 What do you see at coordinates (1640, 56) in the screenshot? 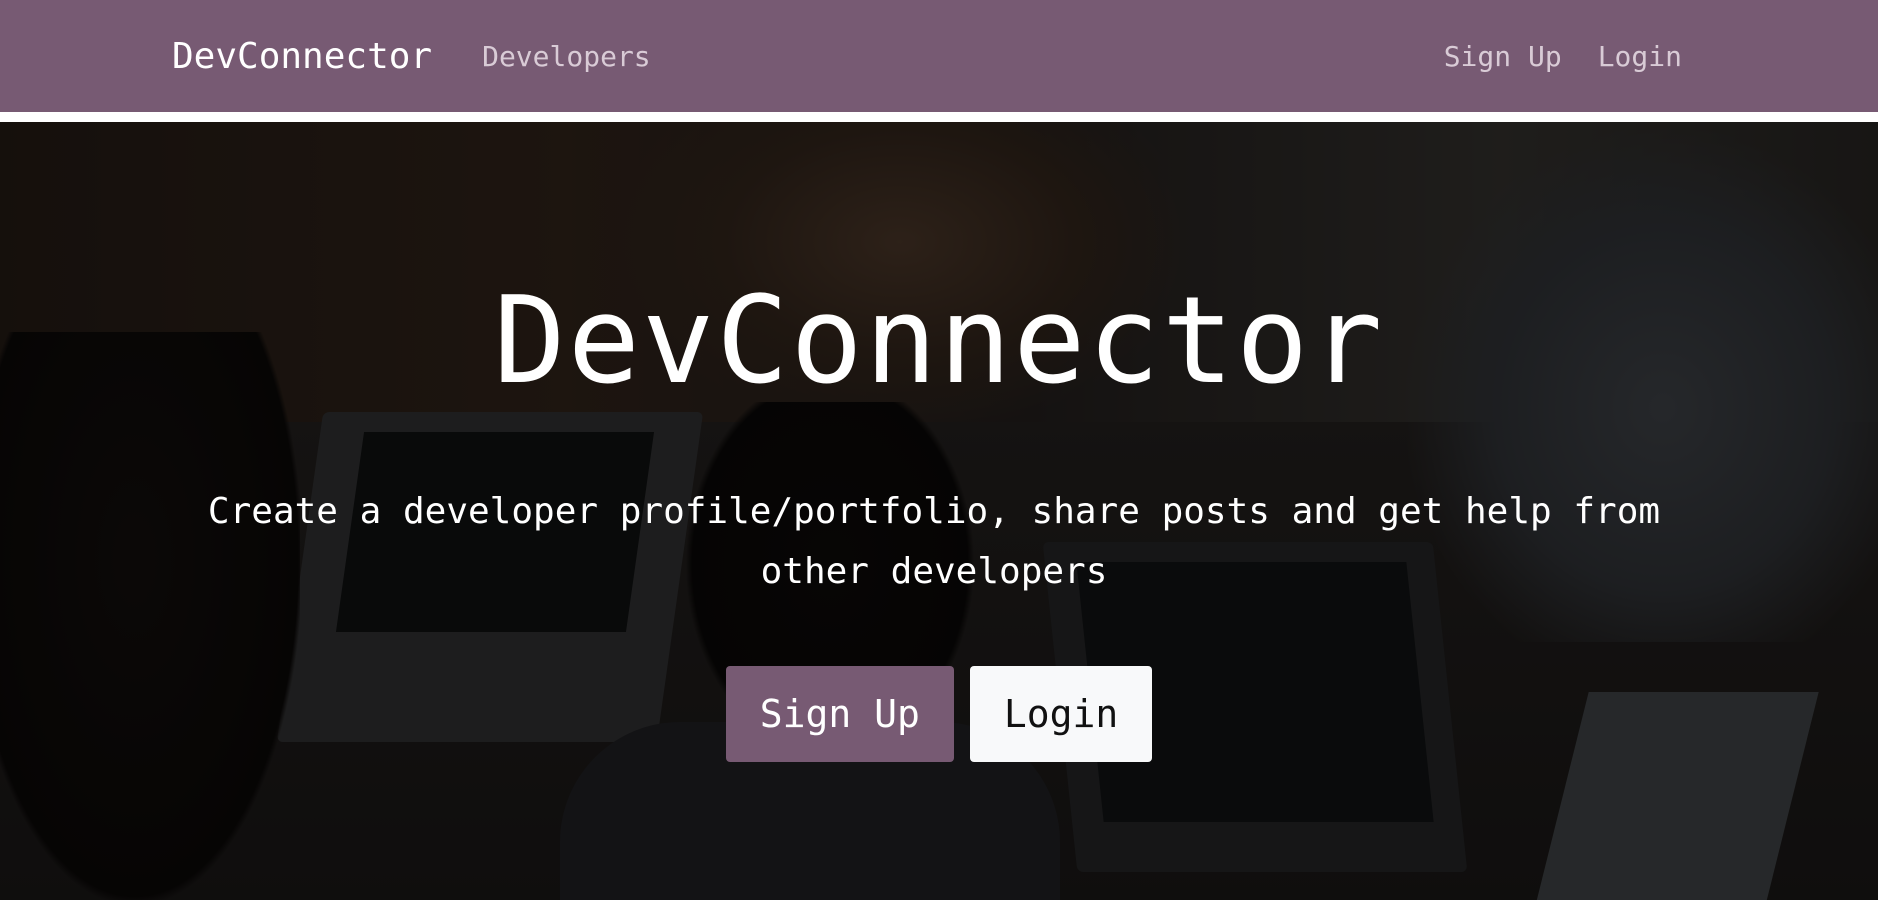
I see `nav-link-login: Login` at bounding box center [1640, 56].